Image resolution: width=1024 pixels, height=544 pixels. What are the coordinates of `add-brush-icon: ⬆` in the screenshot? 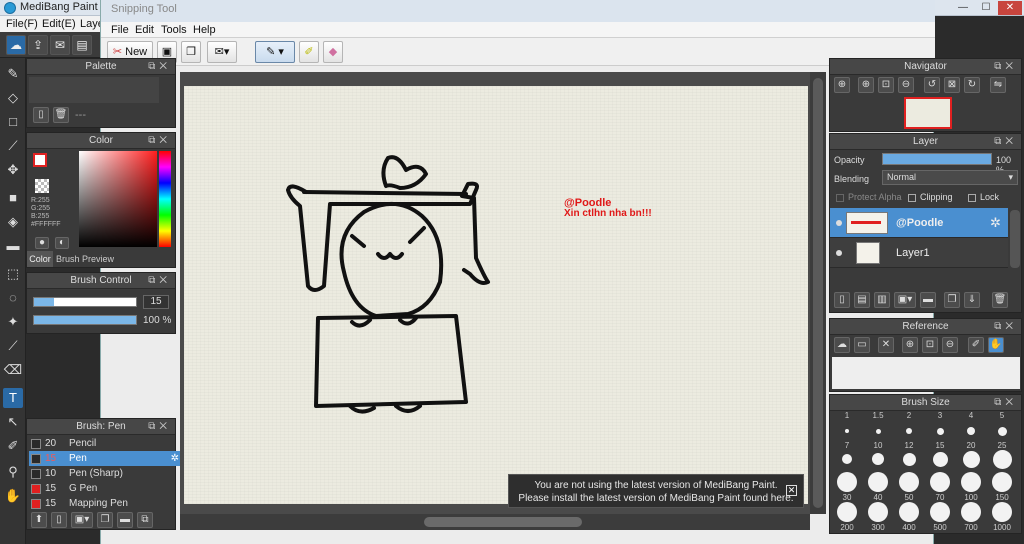 It's located at (39, 520).